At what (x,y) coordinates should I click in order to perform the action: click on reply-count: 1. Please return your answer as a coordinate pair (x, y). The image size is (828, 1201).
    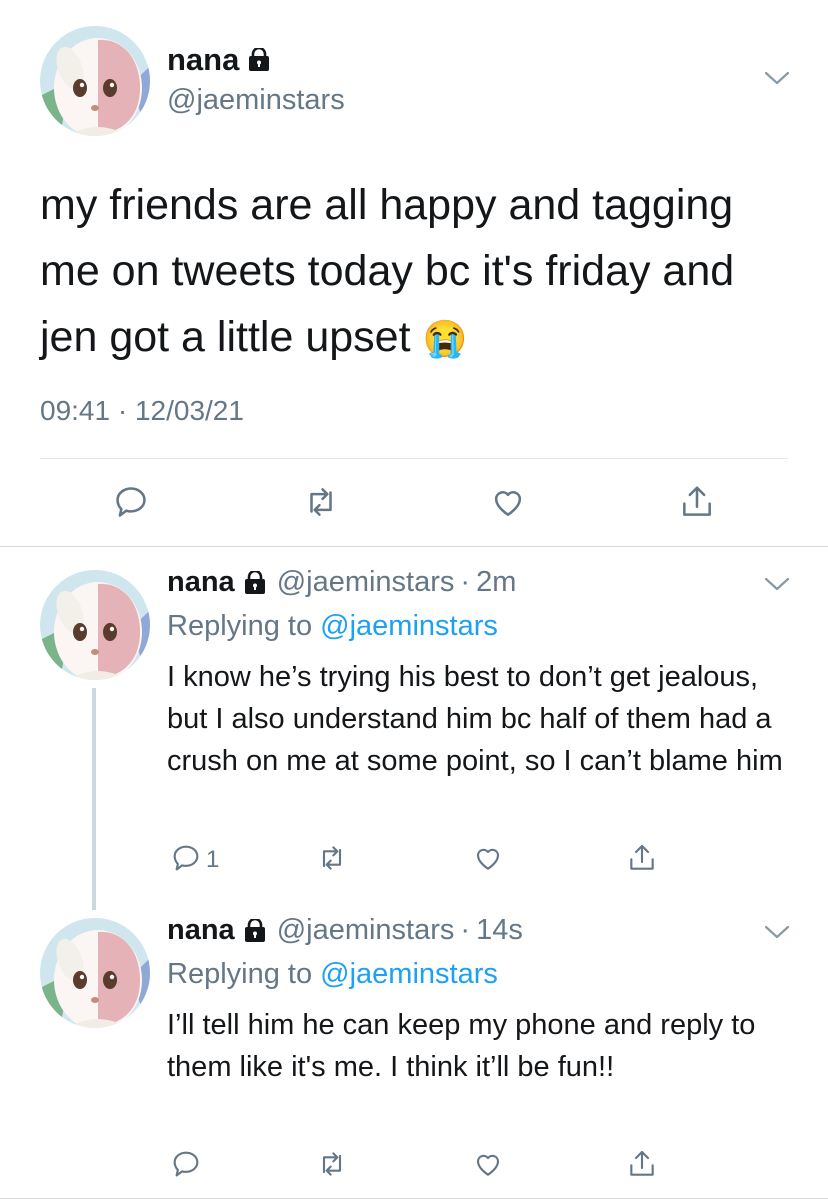
    Looking at the image, I should click on (213, 859).